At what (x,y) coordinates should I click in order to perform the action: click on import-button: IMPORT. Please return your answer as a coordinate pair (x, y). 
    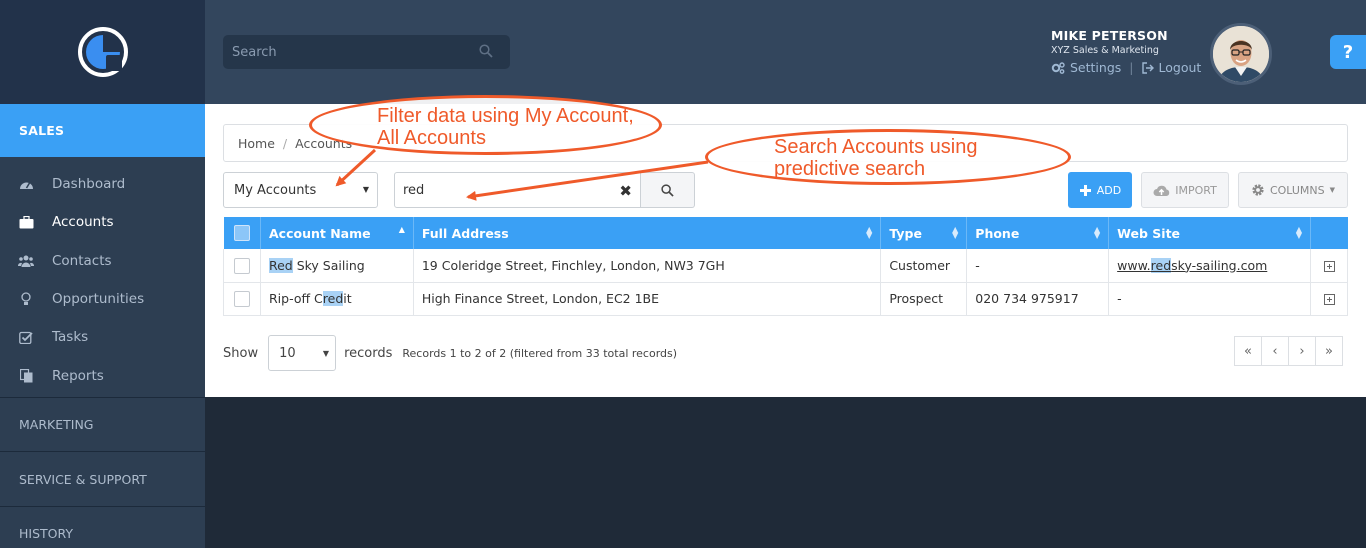
    Looking at the image, I should click on (1185, 190).